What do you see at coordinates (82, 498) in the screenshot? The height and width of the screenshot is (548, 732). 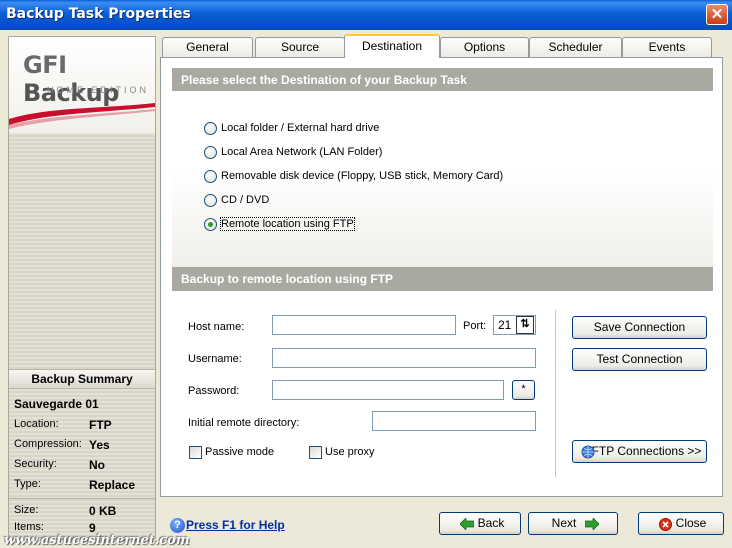 I see `summary-divider` at bounding box center [82, 498].